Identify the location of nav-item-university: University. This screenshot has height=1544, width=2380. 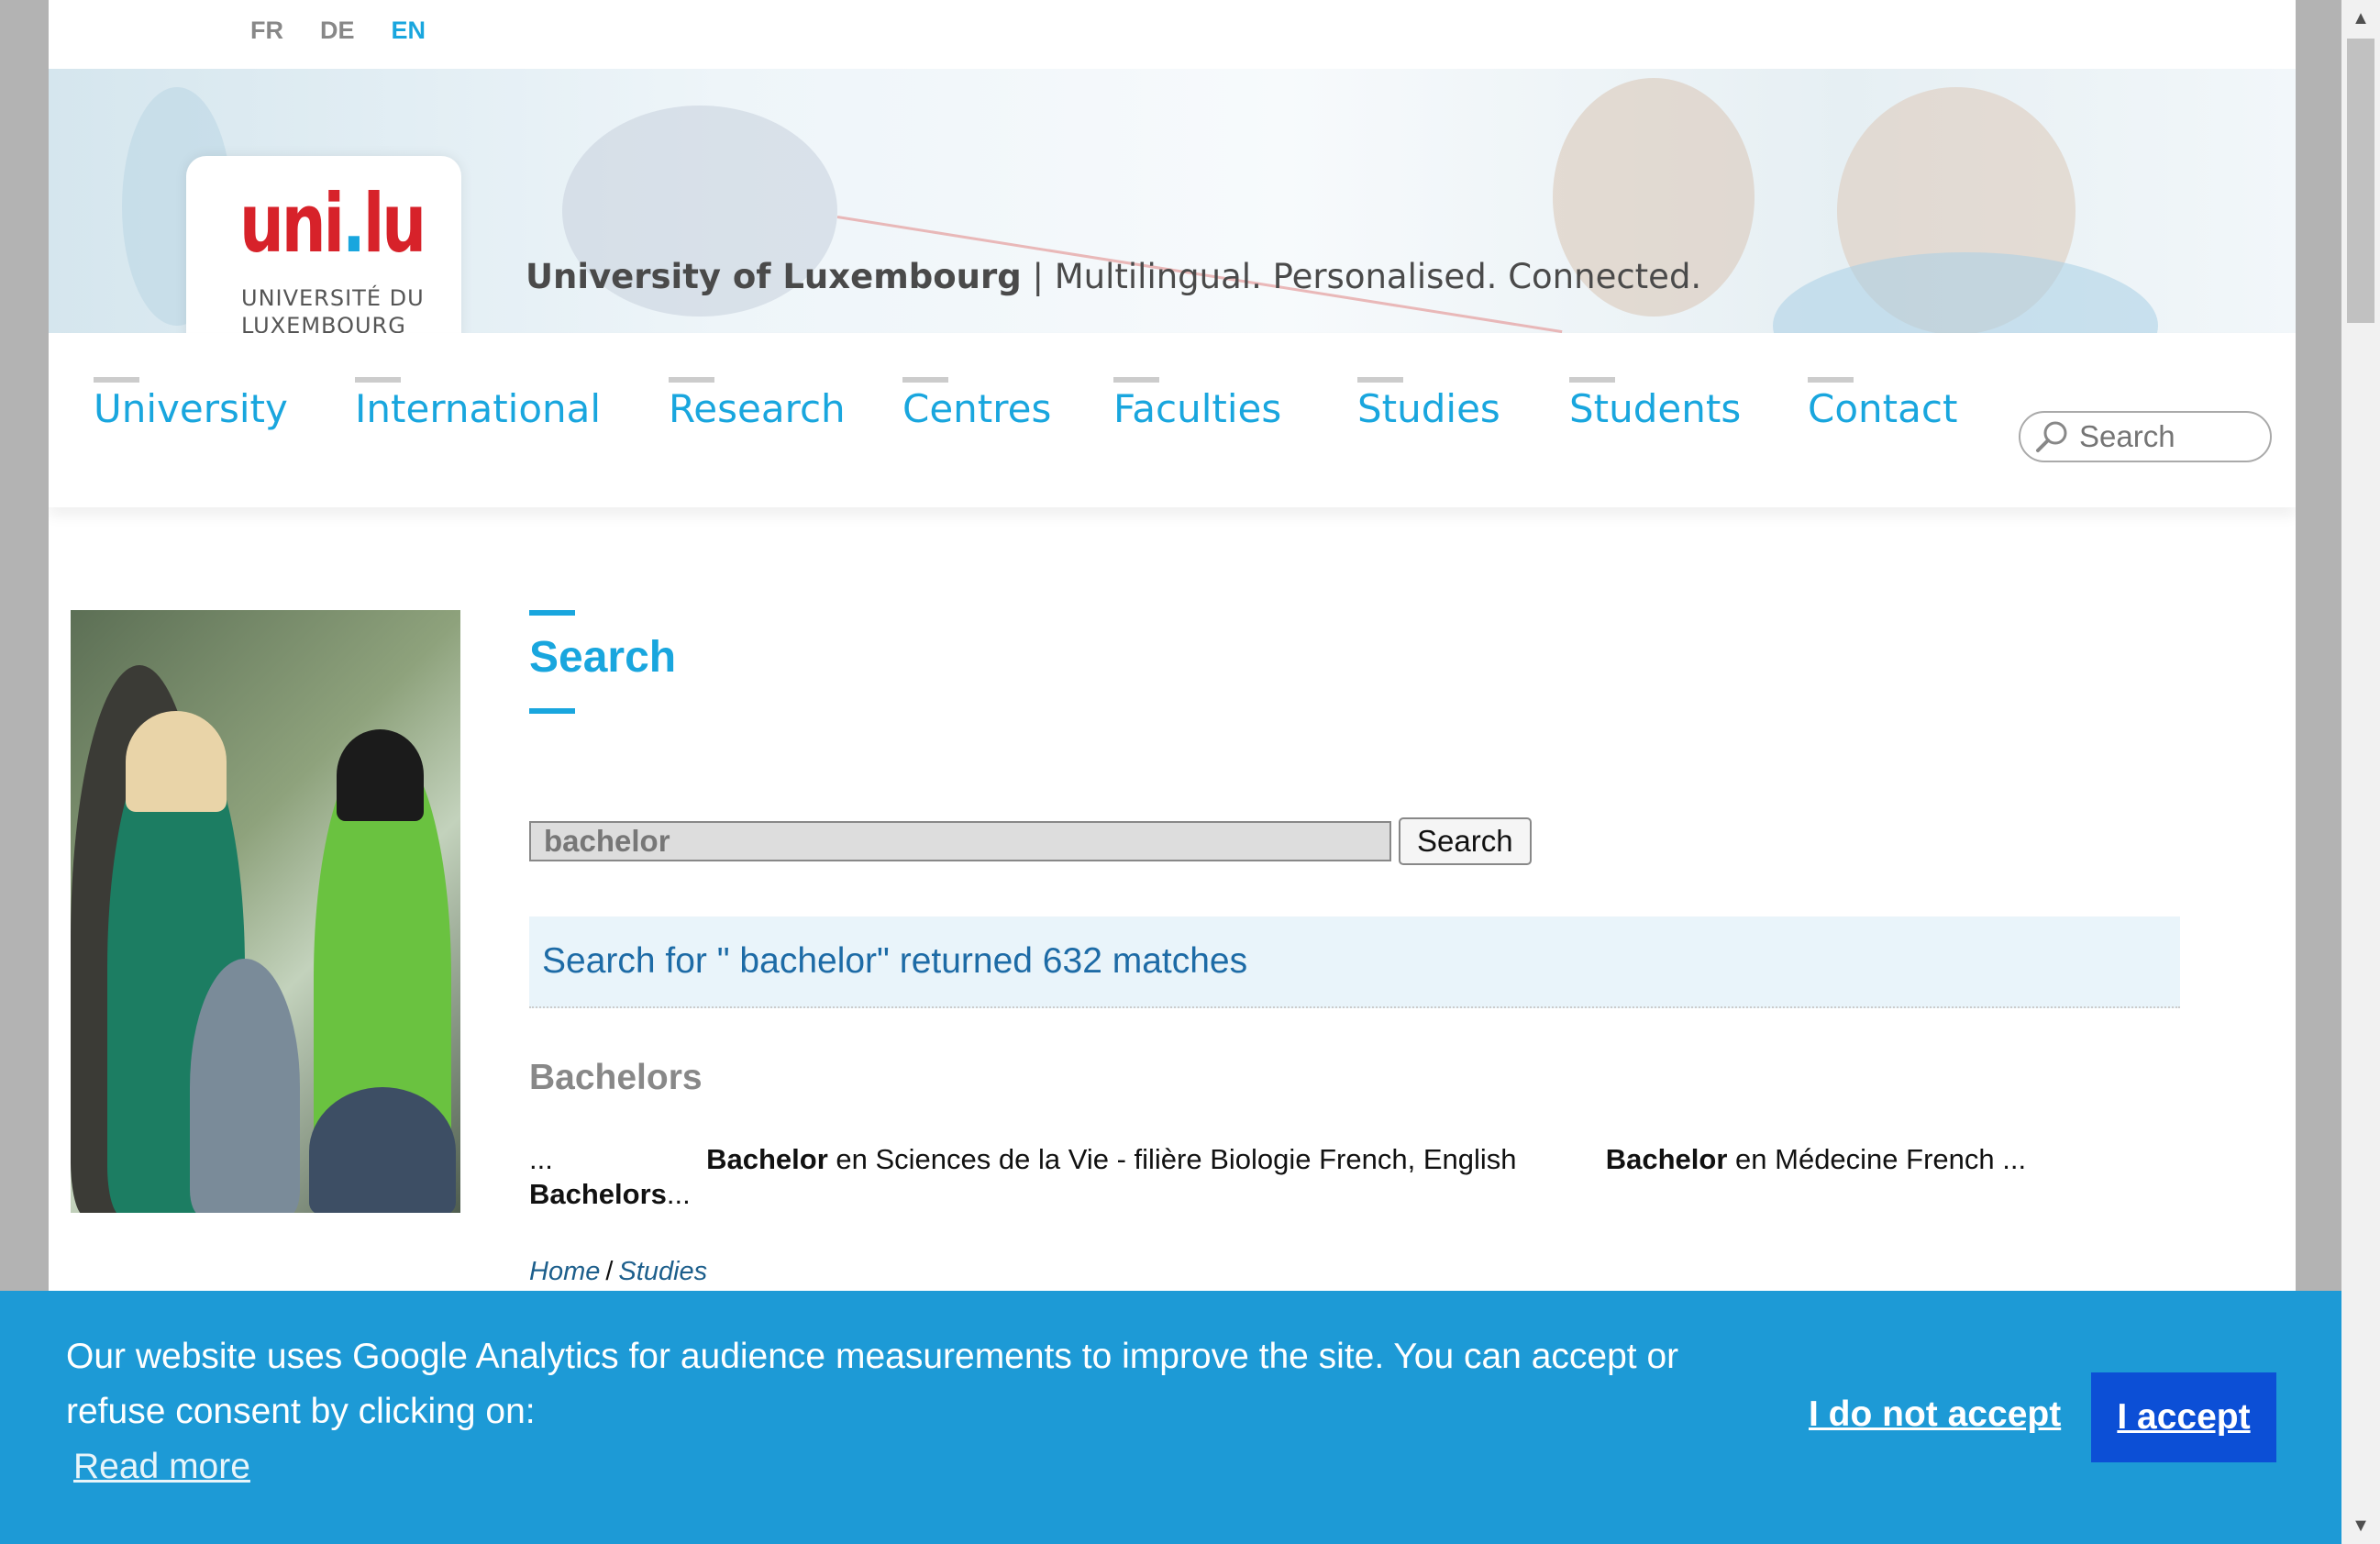
(191, 404).